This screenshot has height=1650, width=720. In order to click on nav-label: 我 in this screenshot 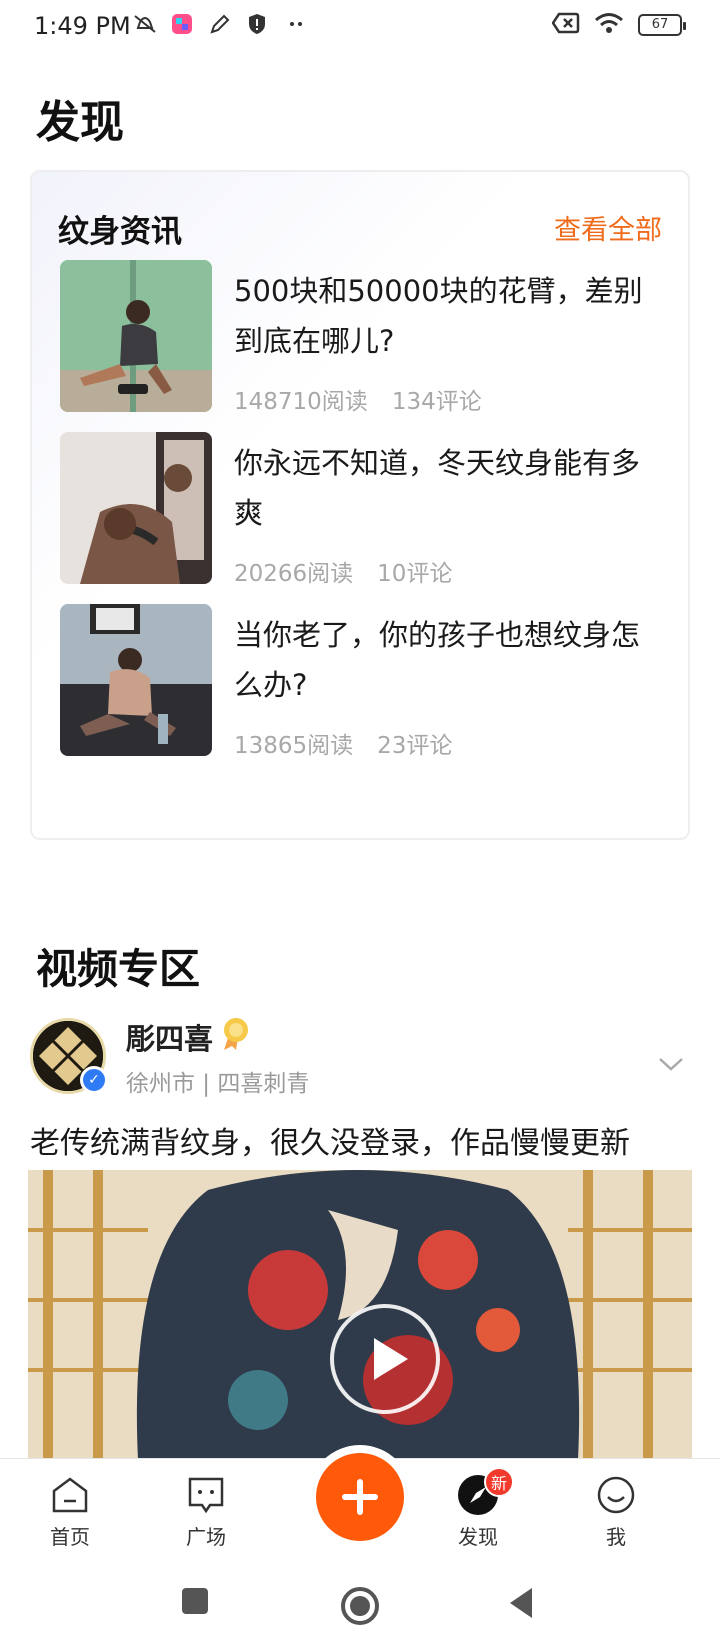, I will do `click(616, 1537)`.